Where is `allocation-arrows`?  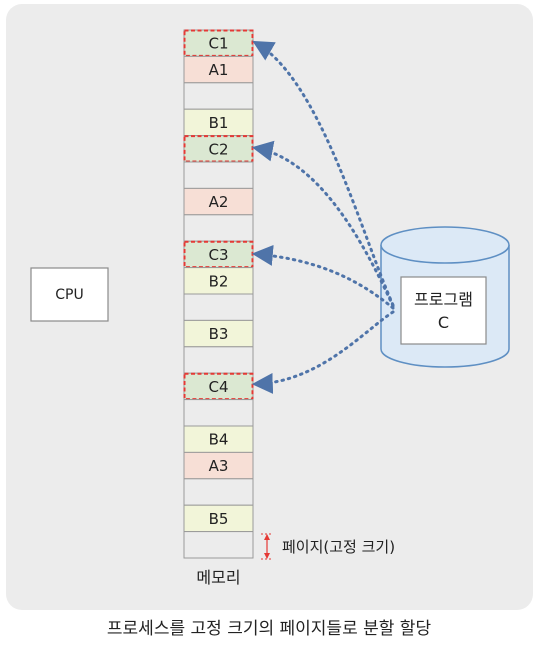 allocation-arrows is located at coordinates (323, 217).